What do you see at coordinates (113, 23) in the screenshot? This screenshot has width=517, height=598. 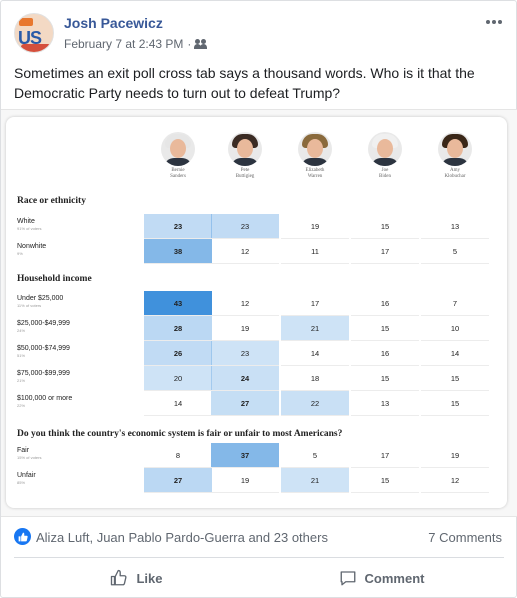 I see `author-name: Josh Pacewicz` at bounding box center [113, 23].